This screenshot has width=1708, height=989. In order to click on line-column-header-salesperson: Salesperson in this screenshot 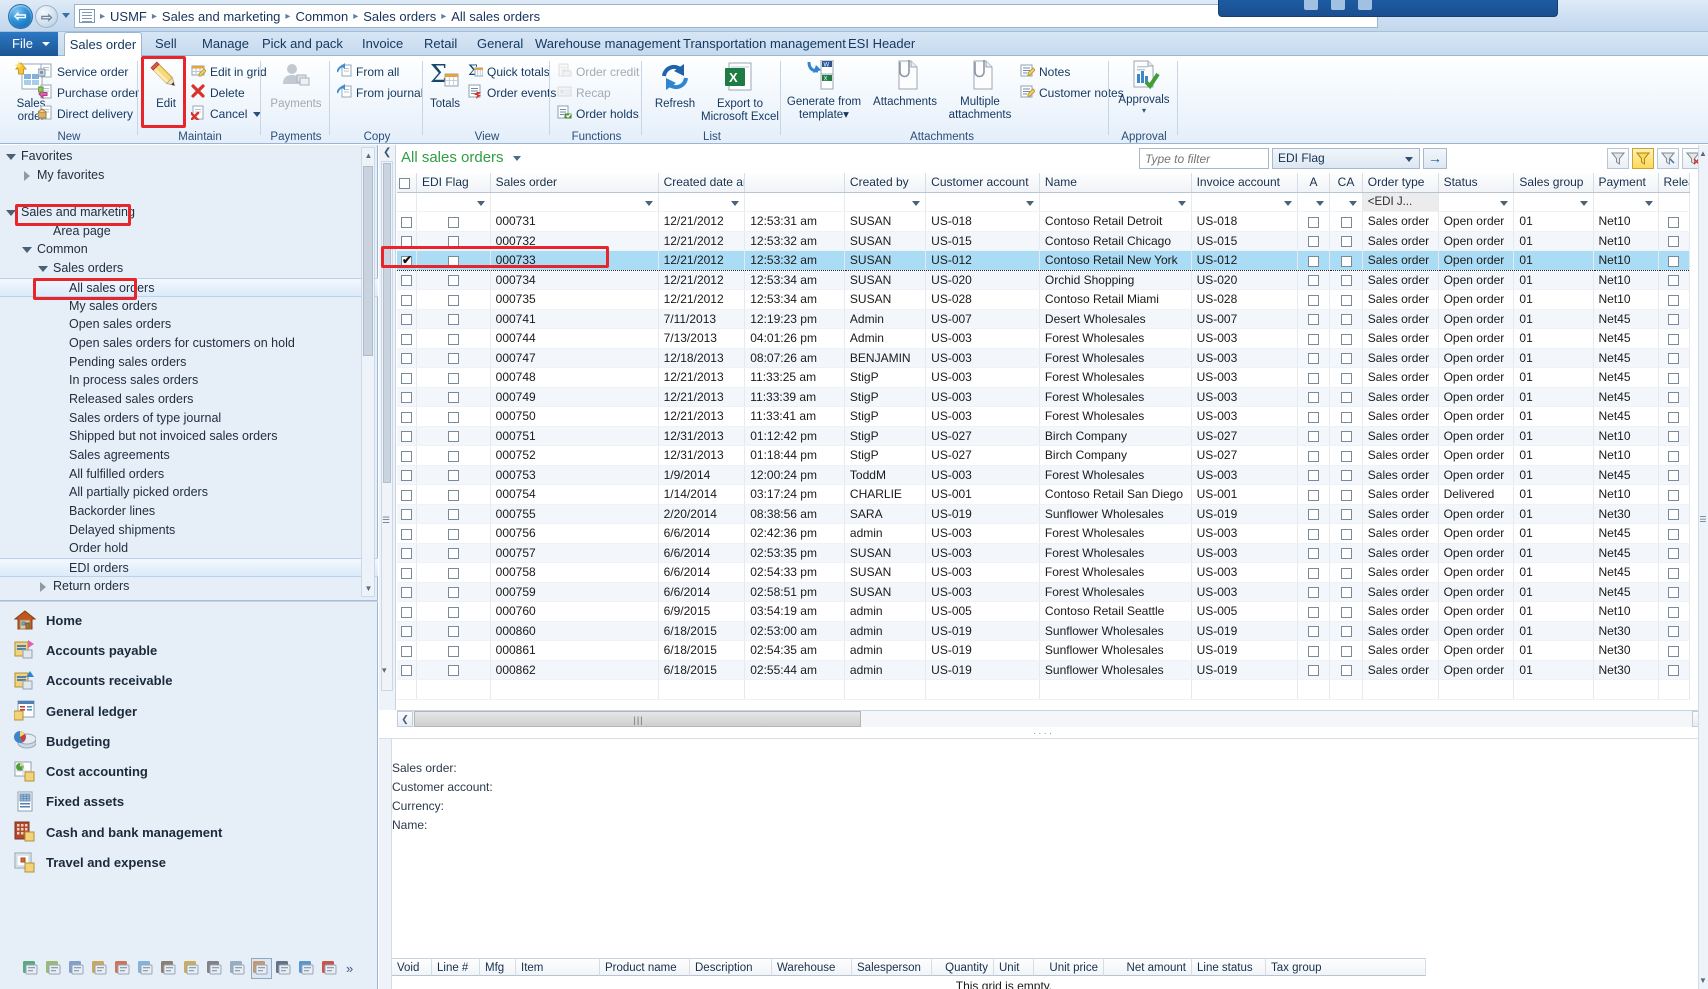, I will do `click(892, 967)`.